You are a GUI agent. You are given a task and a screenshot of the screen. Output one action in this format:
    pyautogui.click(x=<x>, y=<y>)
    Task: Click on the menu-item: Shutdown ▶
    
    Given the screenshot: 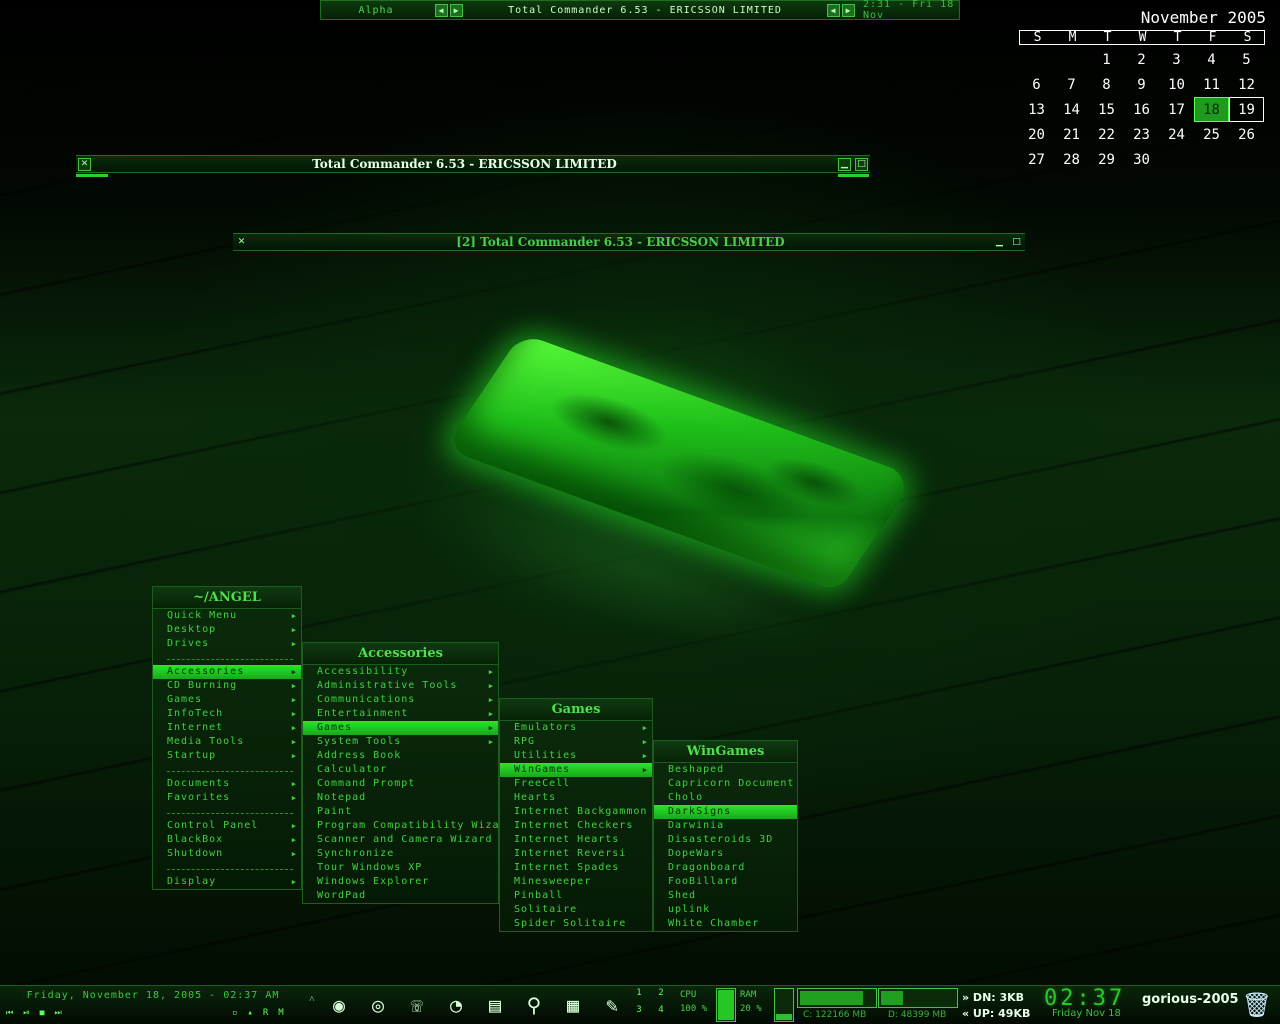 What is the action you would take?
    pyautogui.click(x=227, y=854)
    